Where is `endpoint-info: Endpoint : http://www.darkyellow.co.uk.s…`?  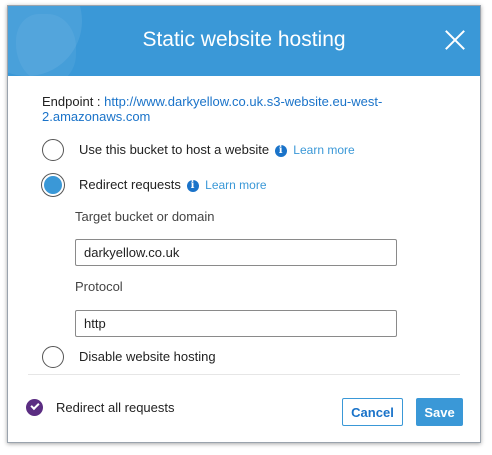
endpoint-info: Endpoint : http://www.darkyellow.co.uk.s… is located at coordinates (222, 109).